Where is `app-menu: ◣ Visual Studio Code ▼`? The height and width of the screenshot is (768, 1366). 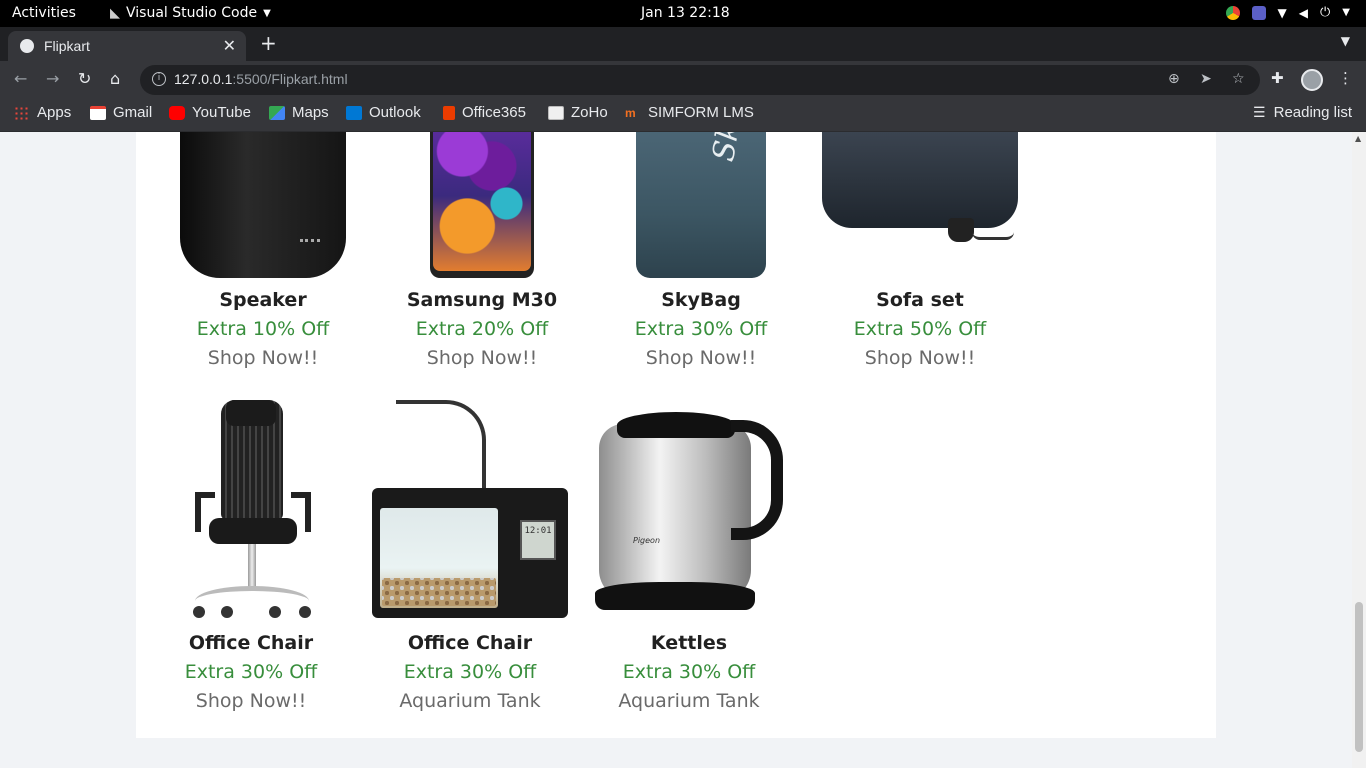 app-menu: ◣ Visual Studio Code ▼ is located at coordinates (190, 13).